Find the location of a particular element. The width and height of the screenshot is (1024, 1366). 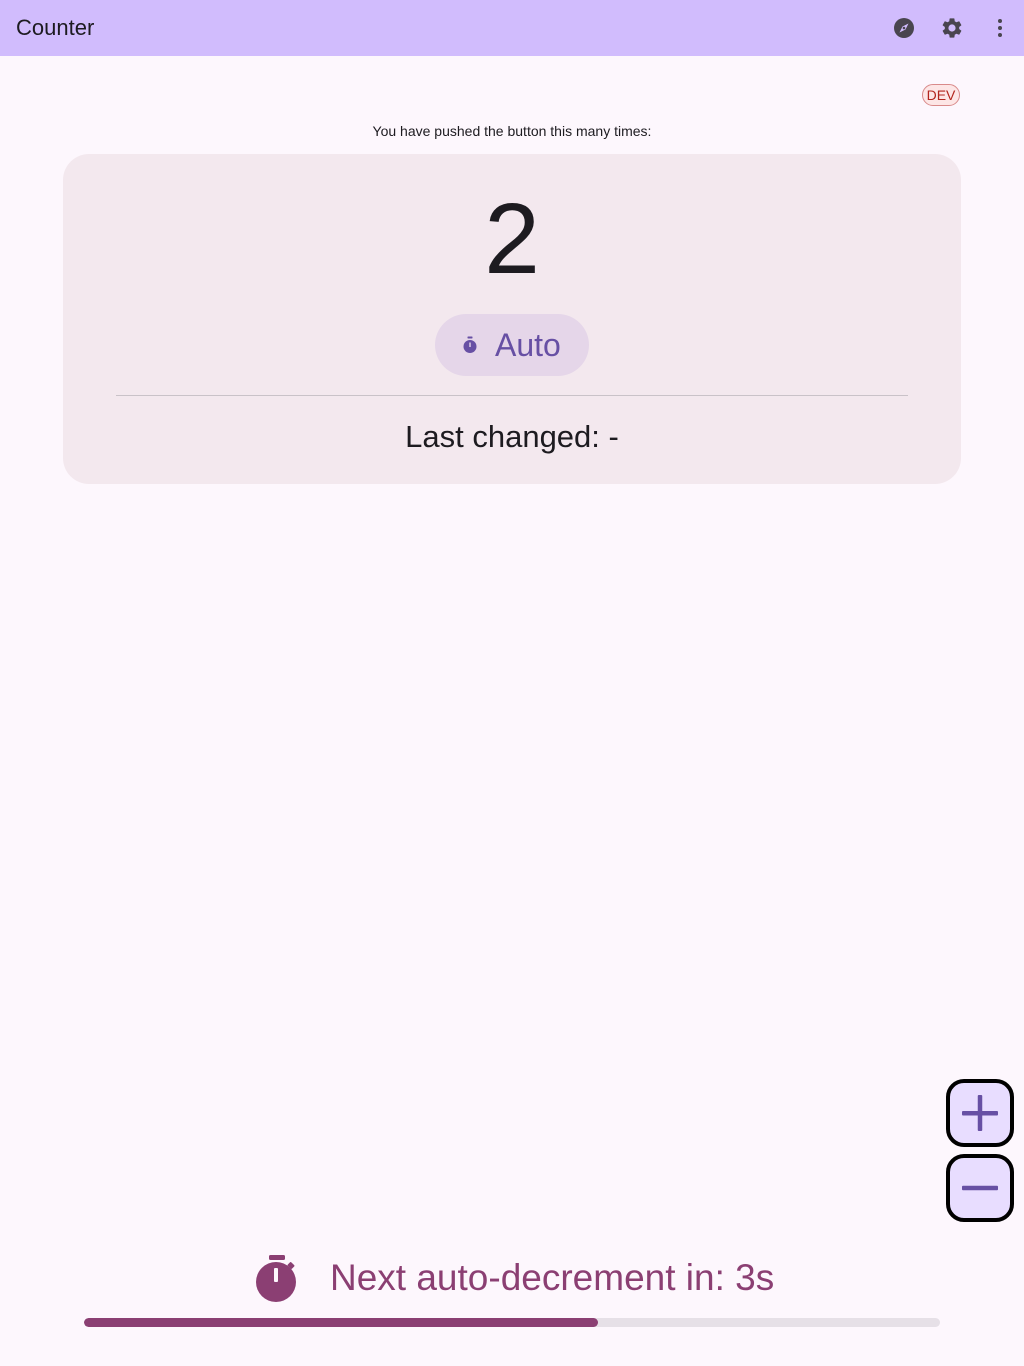

increment-button is located at coordinates (980, 1113).